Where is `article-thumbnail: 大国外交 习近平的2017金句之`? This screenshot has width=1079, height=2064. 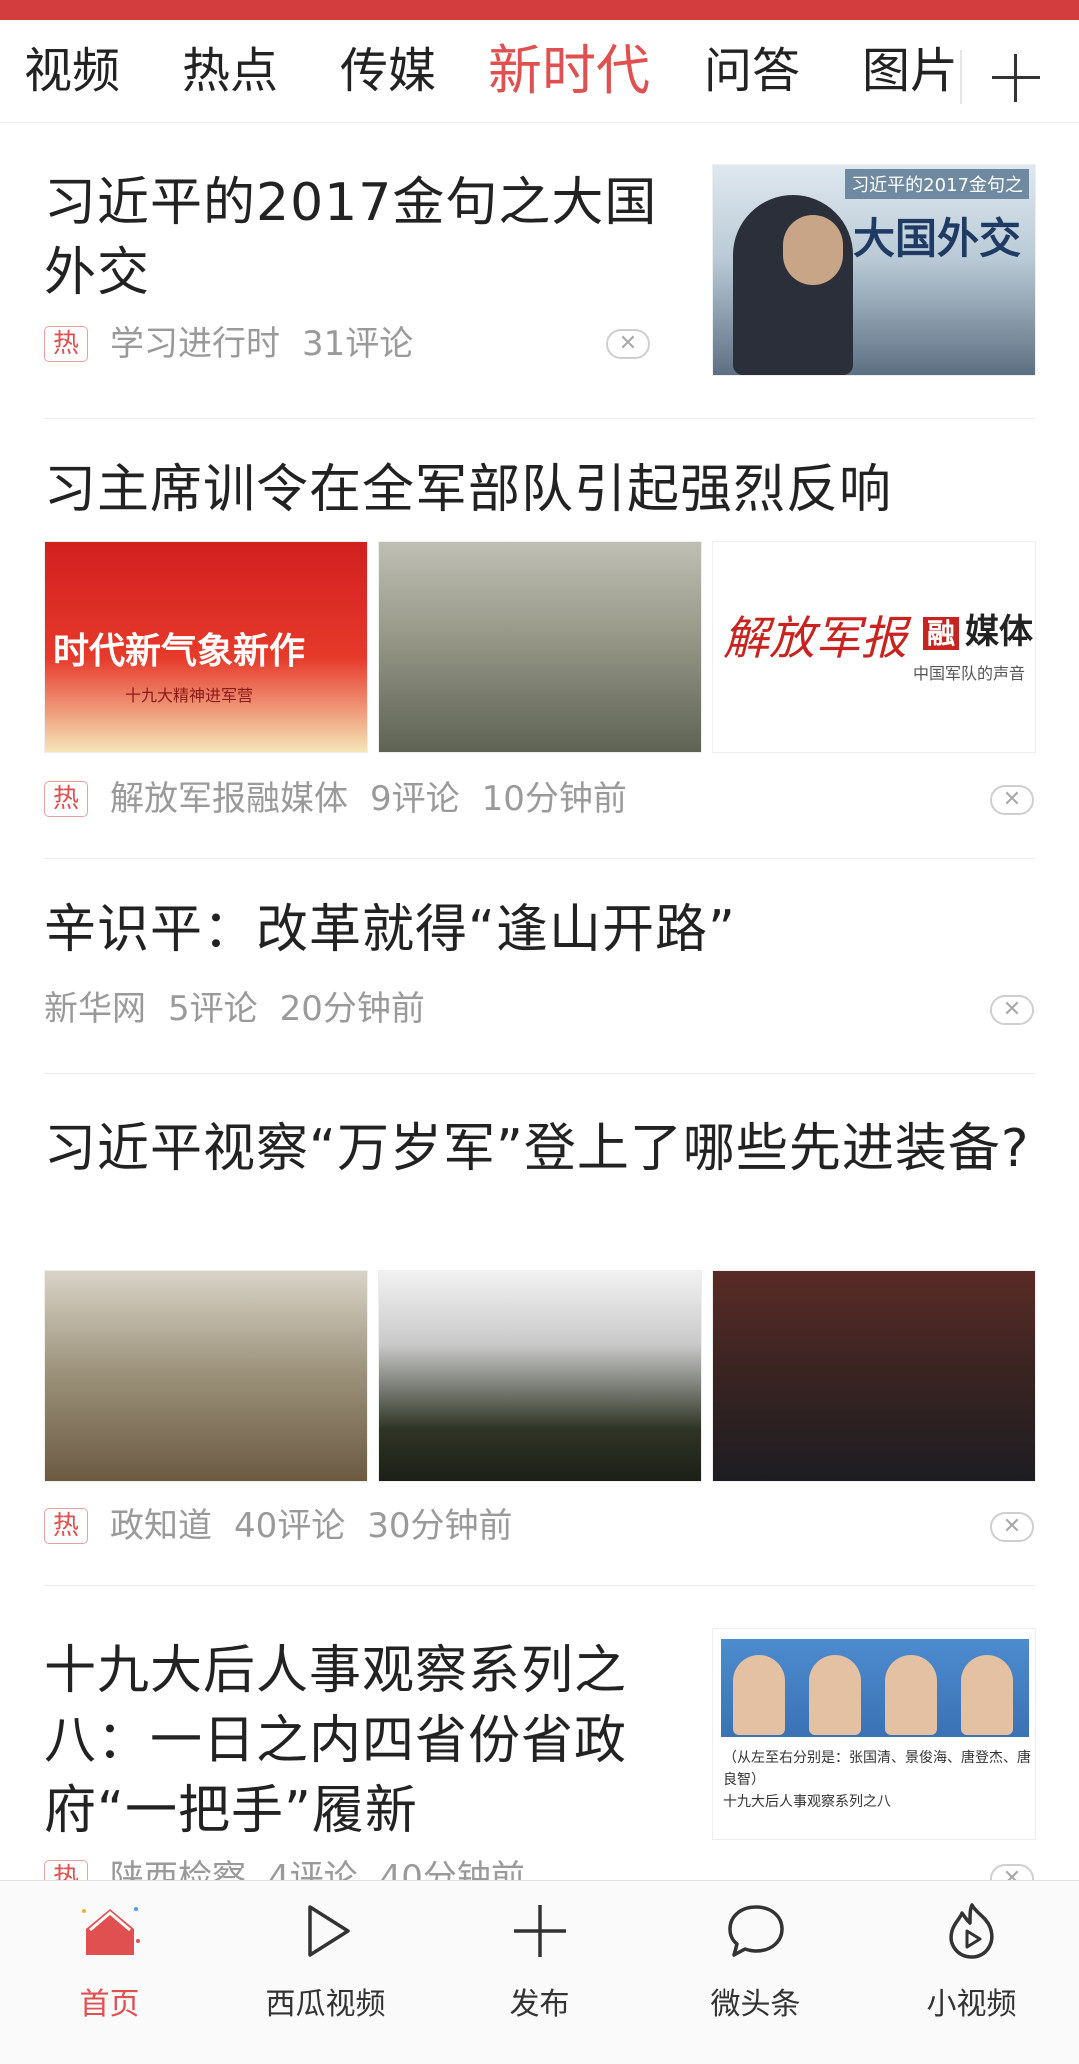
article-thumbnail: 大国外交 习近平的2017金句之 is located at coordinates (874, 270).